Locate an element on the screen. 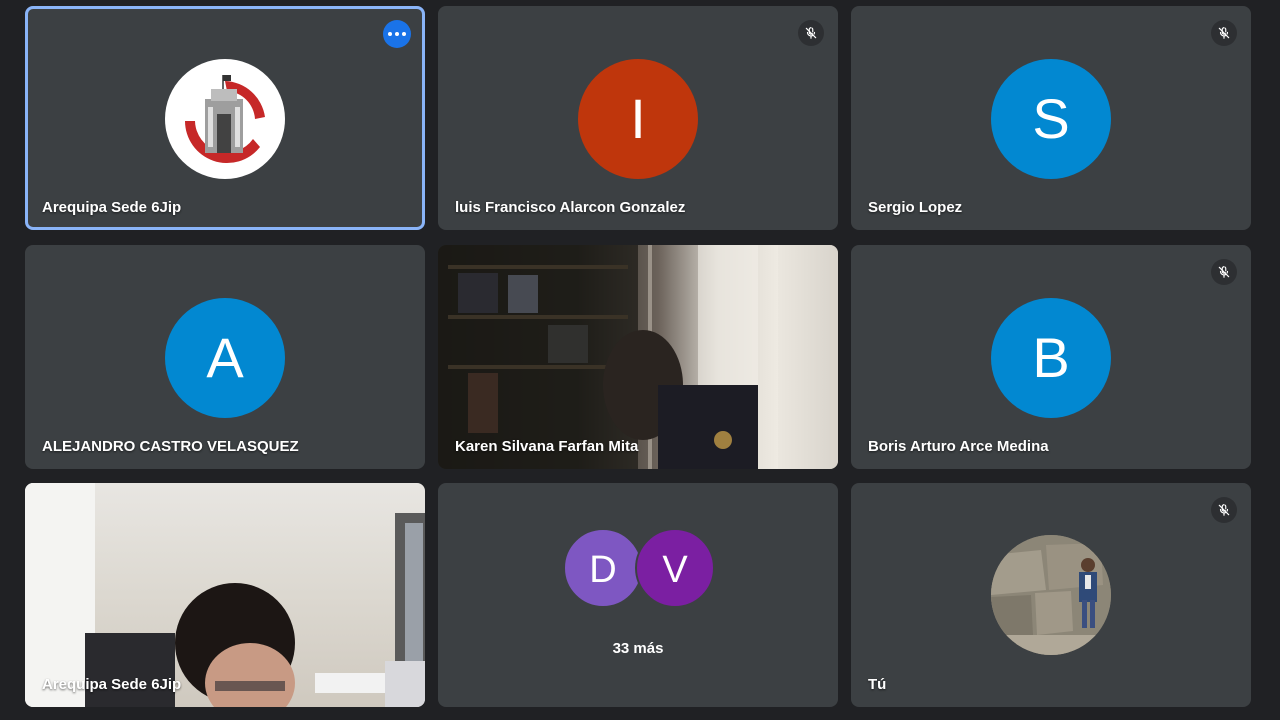 The height and width of the screenshot is (720, 1280). participant-name: luis Francisco Alarcon Gonzalez is located at coordinates (570, 207).